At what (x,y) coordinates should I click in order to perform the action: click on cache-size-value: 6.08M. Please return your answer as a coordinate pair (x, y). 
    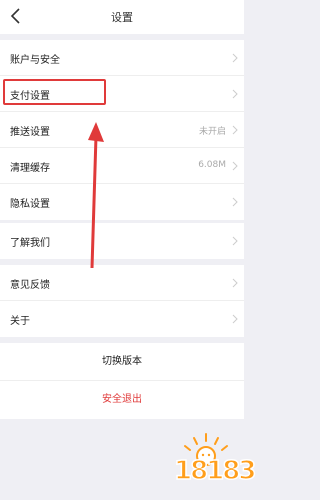
    Looking at the image, I should click on (212, 165).